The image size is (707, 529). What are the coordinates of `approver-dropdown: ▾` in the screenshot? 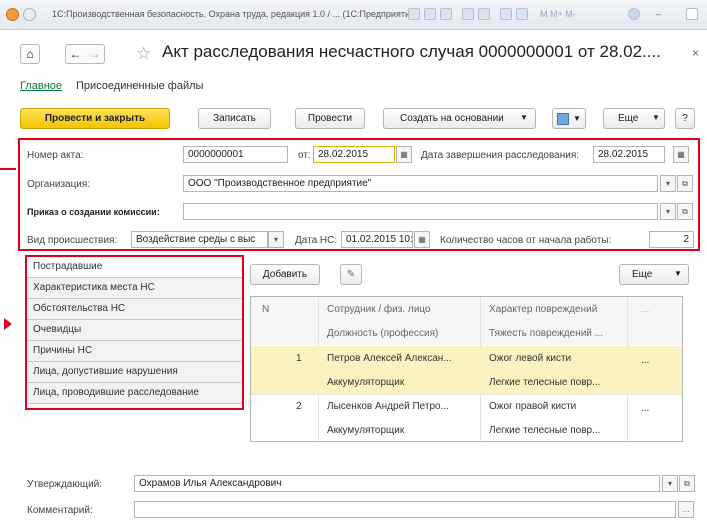 It's located at (670, 483).